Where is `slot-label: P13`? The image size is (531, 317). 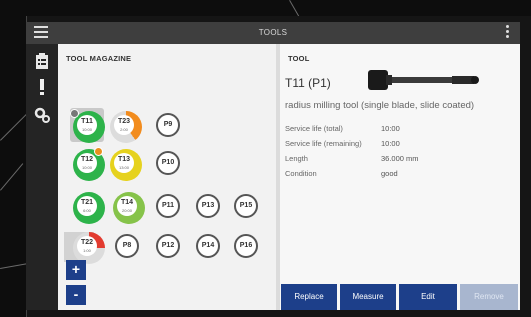 slot-label: P13 is located at coordinates (208, 205).